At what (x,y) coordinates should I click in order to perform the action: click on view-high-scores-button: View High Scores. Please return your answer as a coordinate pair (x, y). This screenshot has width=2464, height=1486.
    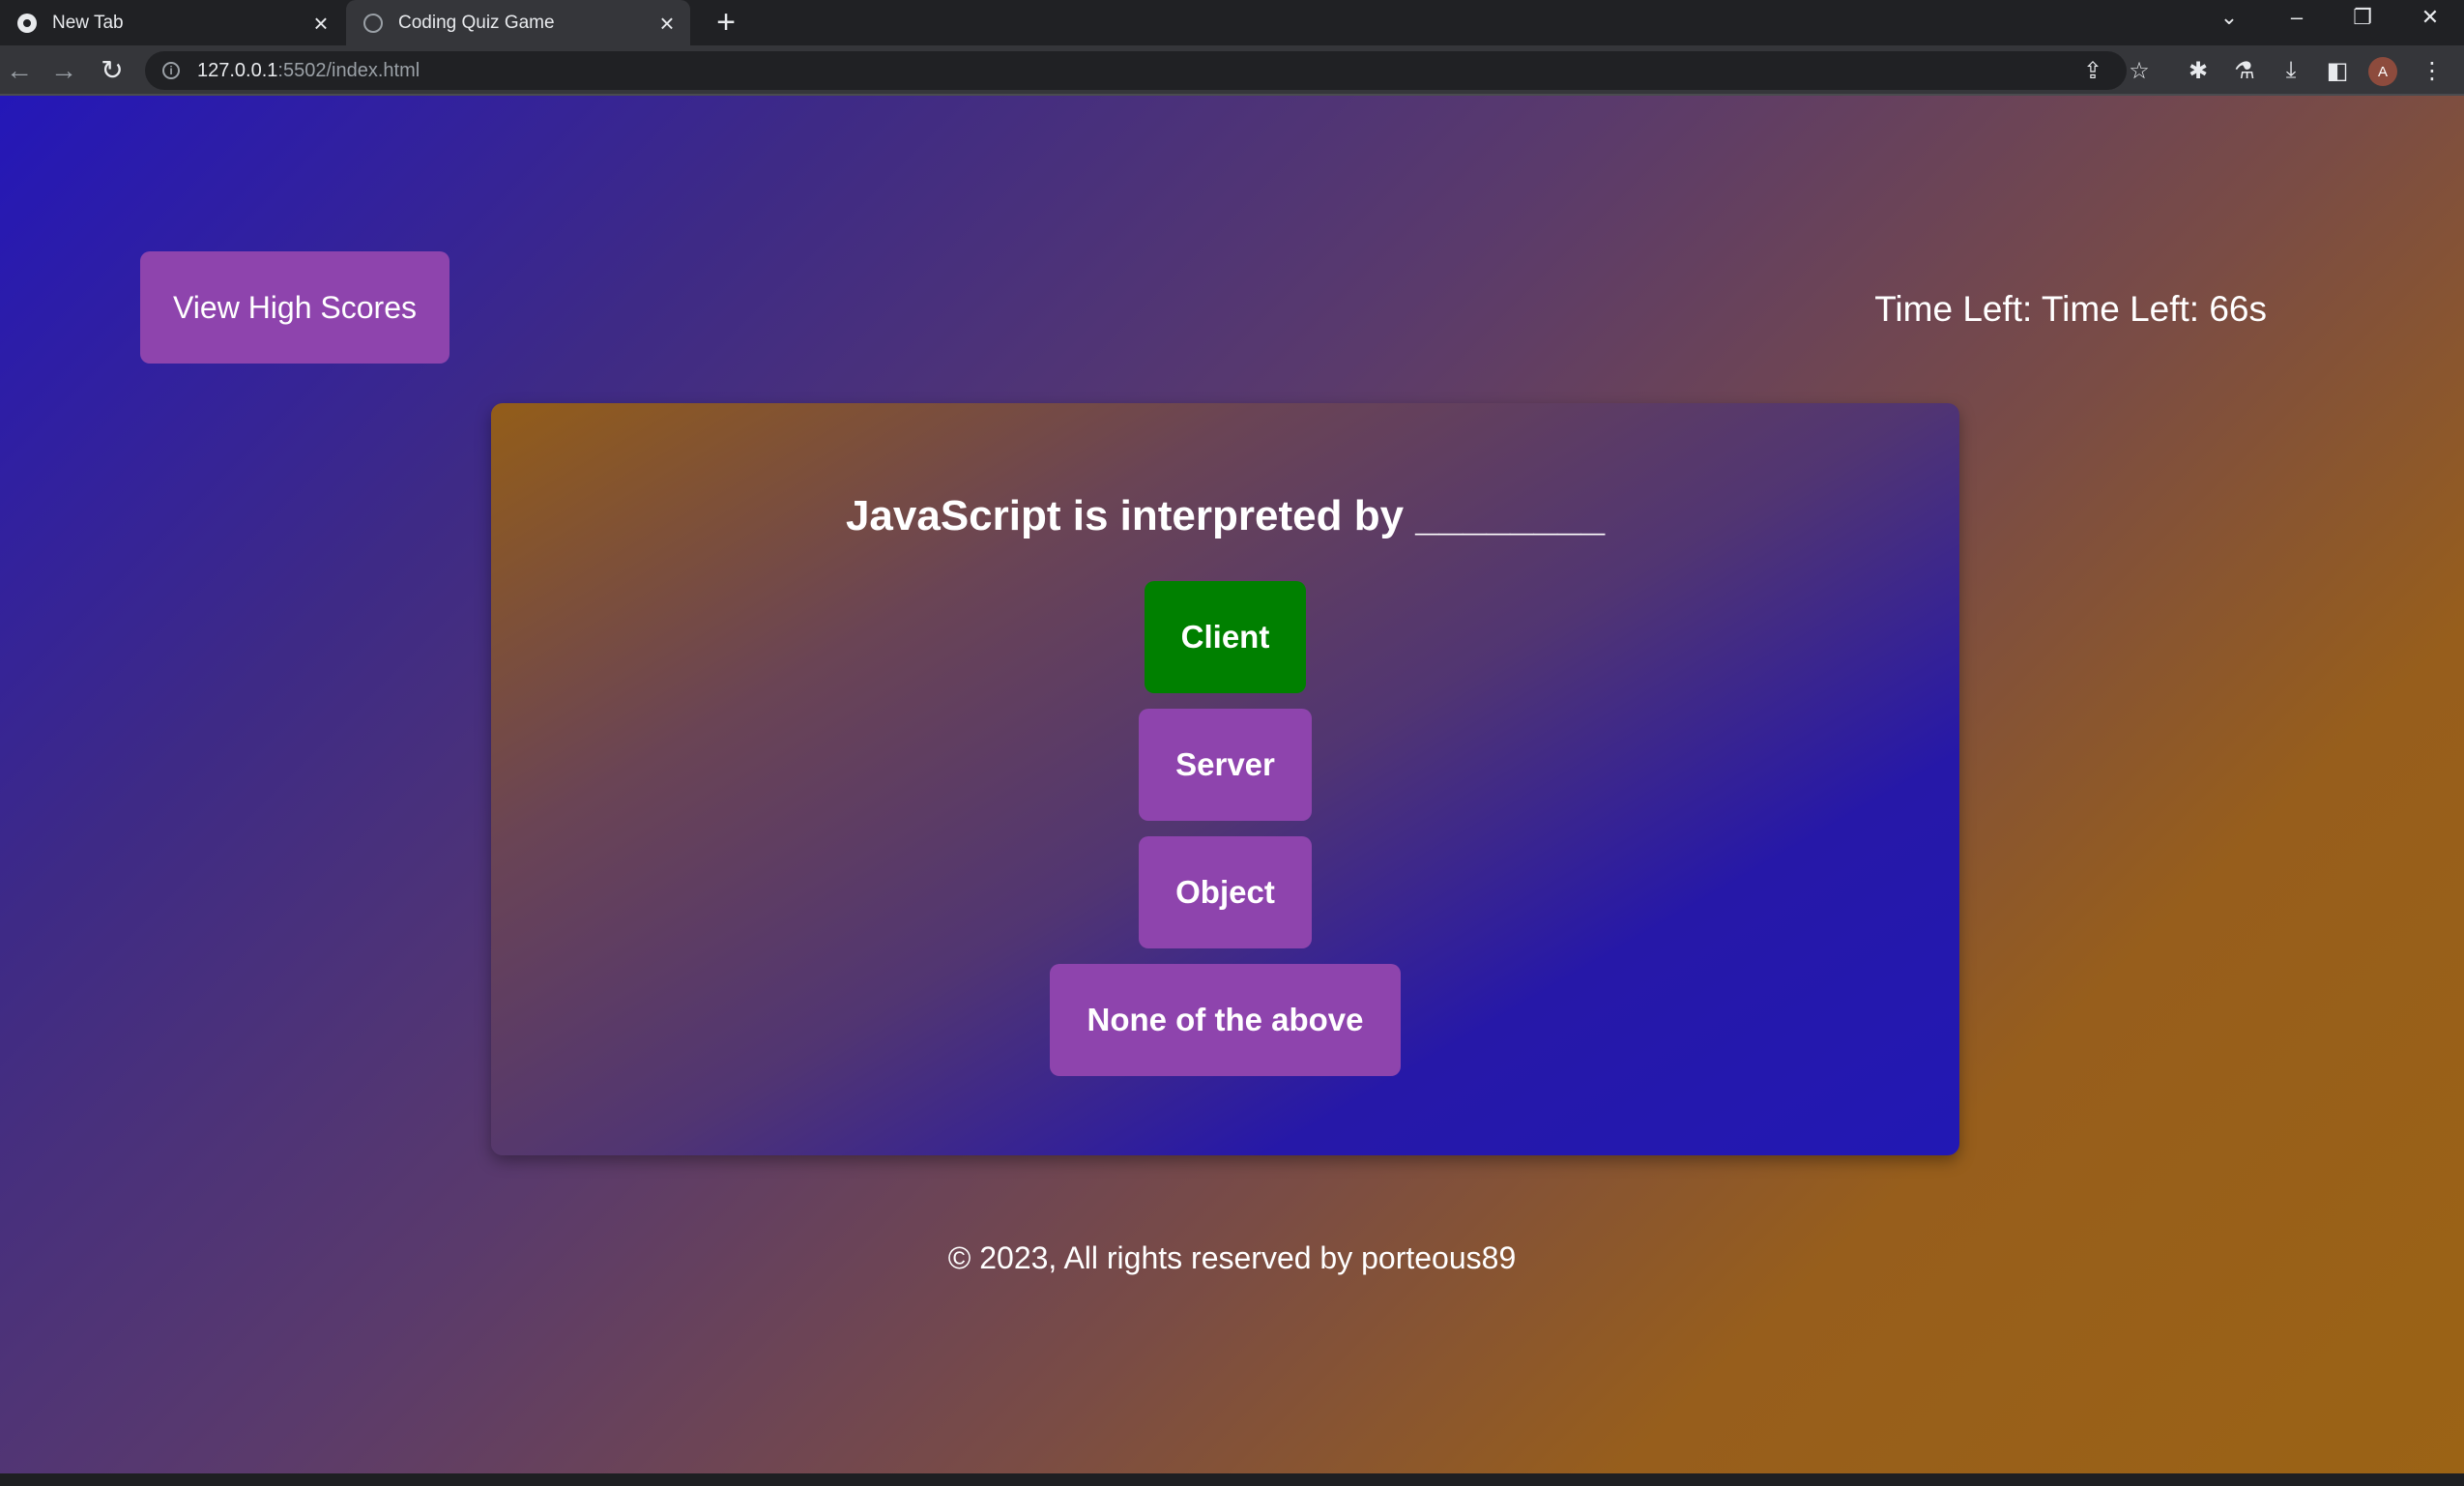
    Looking at the image, I should click on (294, 307).